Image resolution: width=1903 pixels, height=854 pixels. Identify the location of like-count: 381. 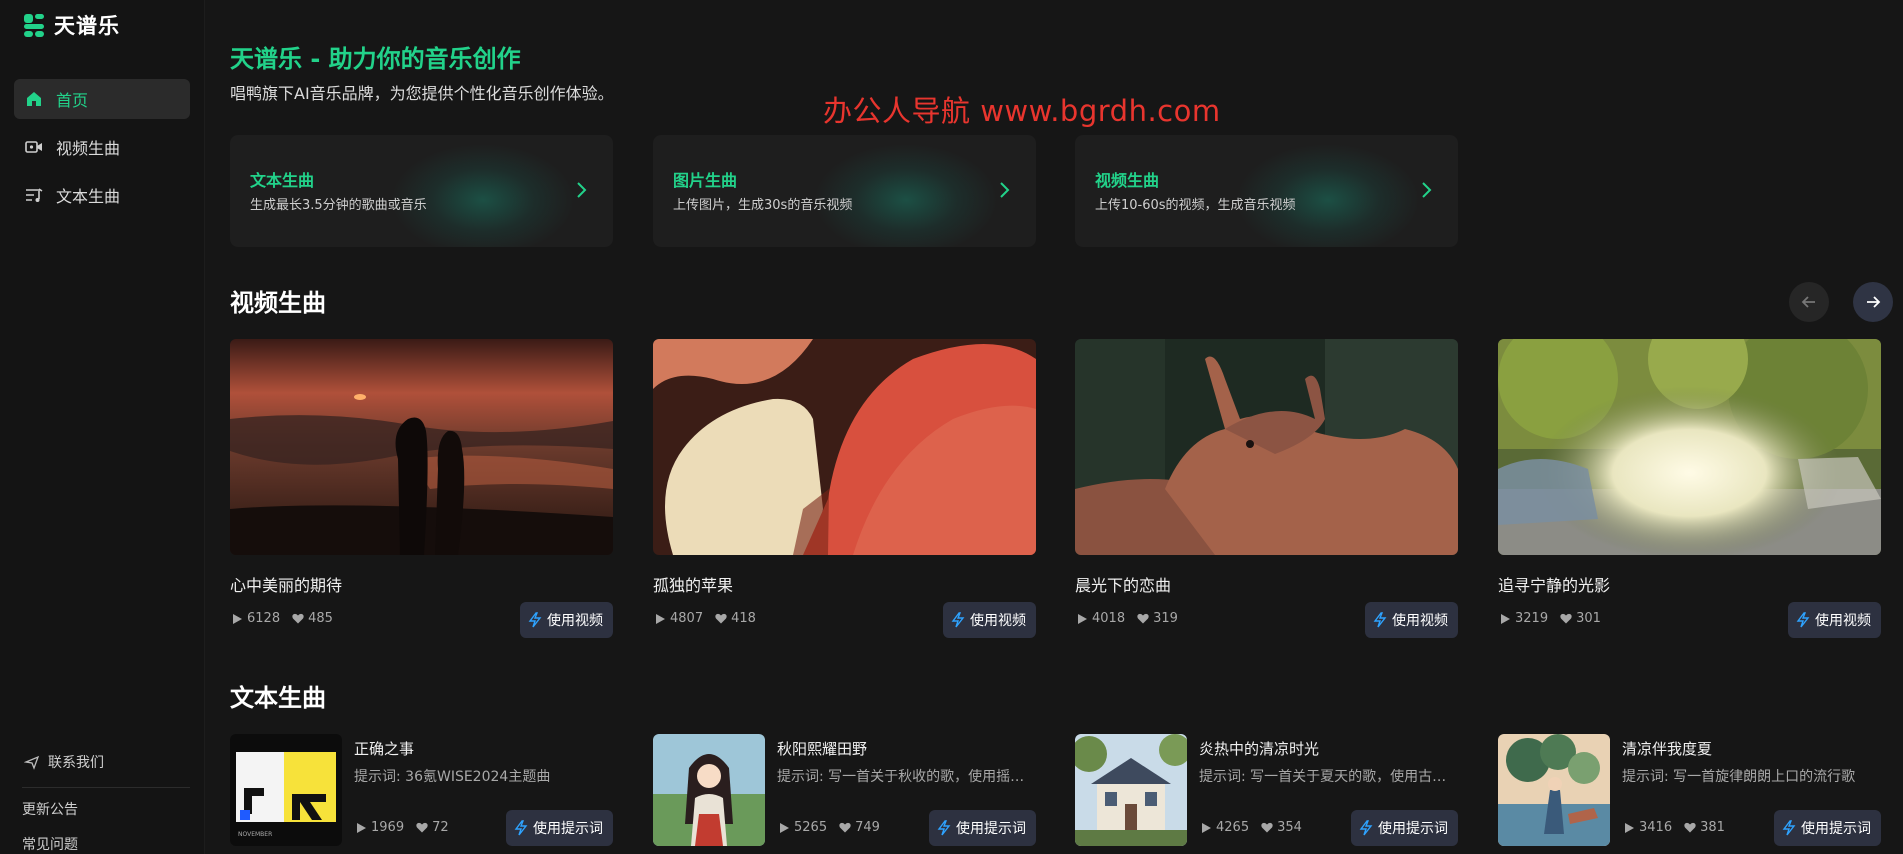
(1712, 827).